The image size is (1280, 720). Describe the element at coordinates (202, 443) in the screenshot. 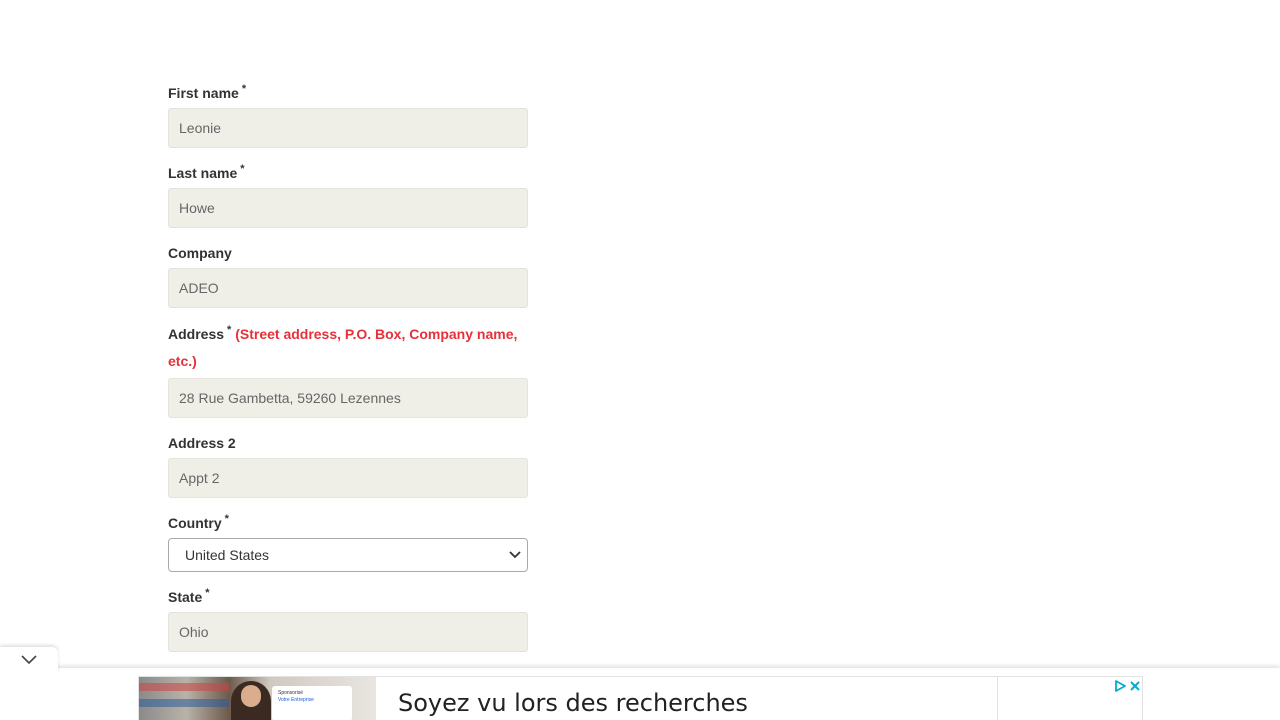

I see `address2-label: Address 2` at that location.